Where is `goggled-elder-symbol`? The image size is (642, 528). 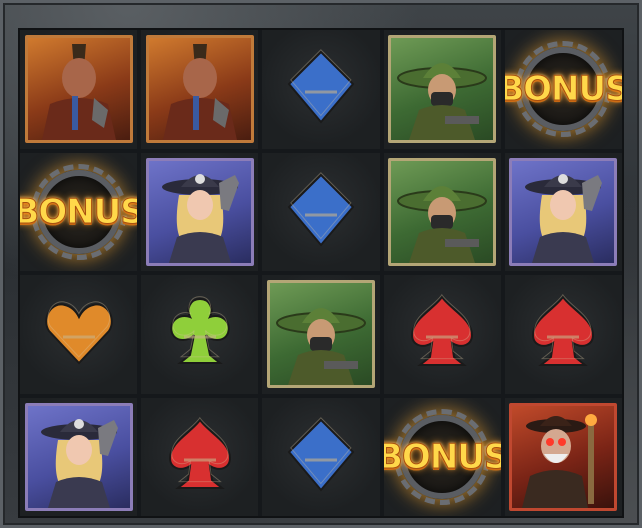 goggled-elder-symbol is located at coordinates (563, 456).